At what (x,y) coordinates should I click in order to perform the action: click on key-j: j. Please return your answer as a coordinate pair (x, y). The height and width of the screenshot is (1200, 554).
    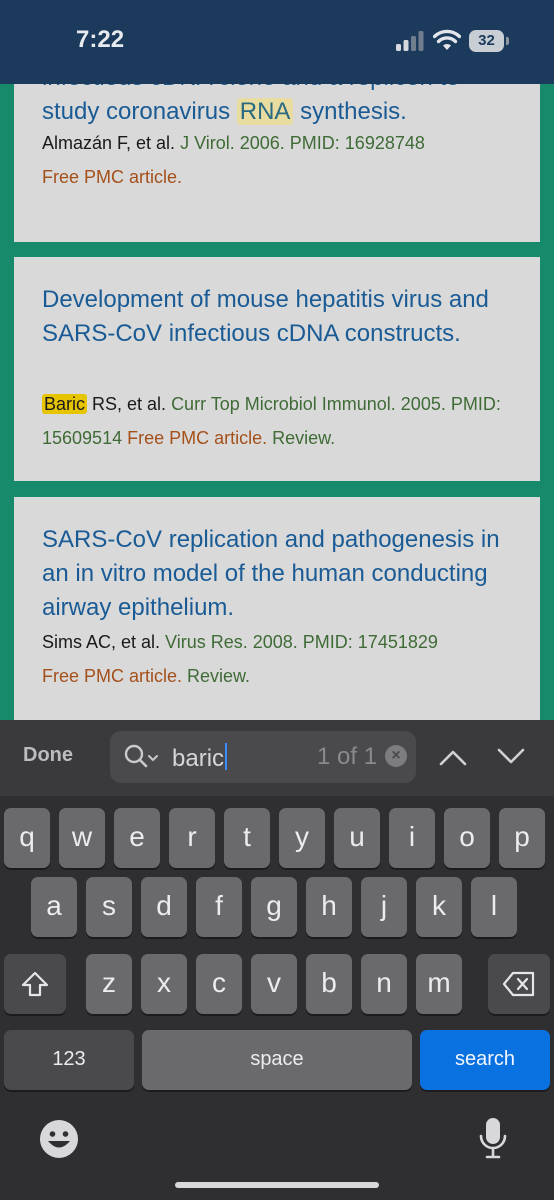
    Looking at the image, I should click on (384, 907).